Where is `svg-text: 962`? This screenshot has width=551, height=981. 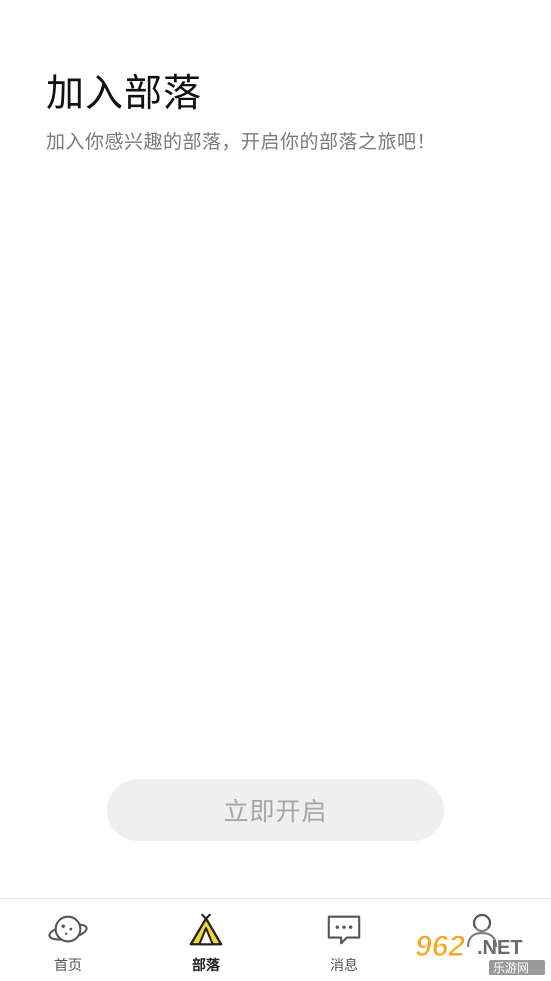 svg-text: 962 is located at coordinates (440, 946).